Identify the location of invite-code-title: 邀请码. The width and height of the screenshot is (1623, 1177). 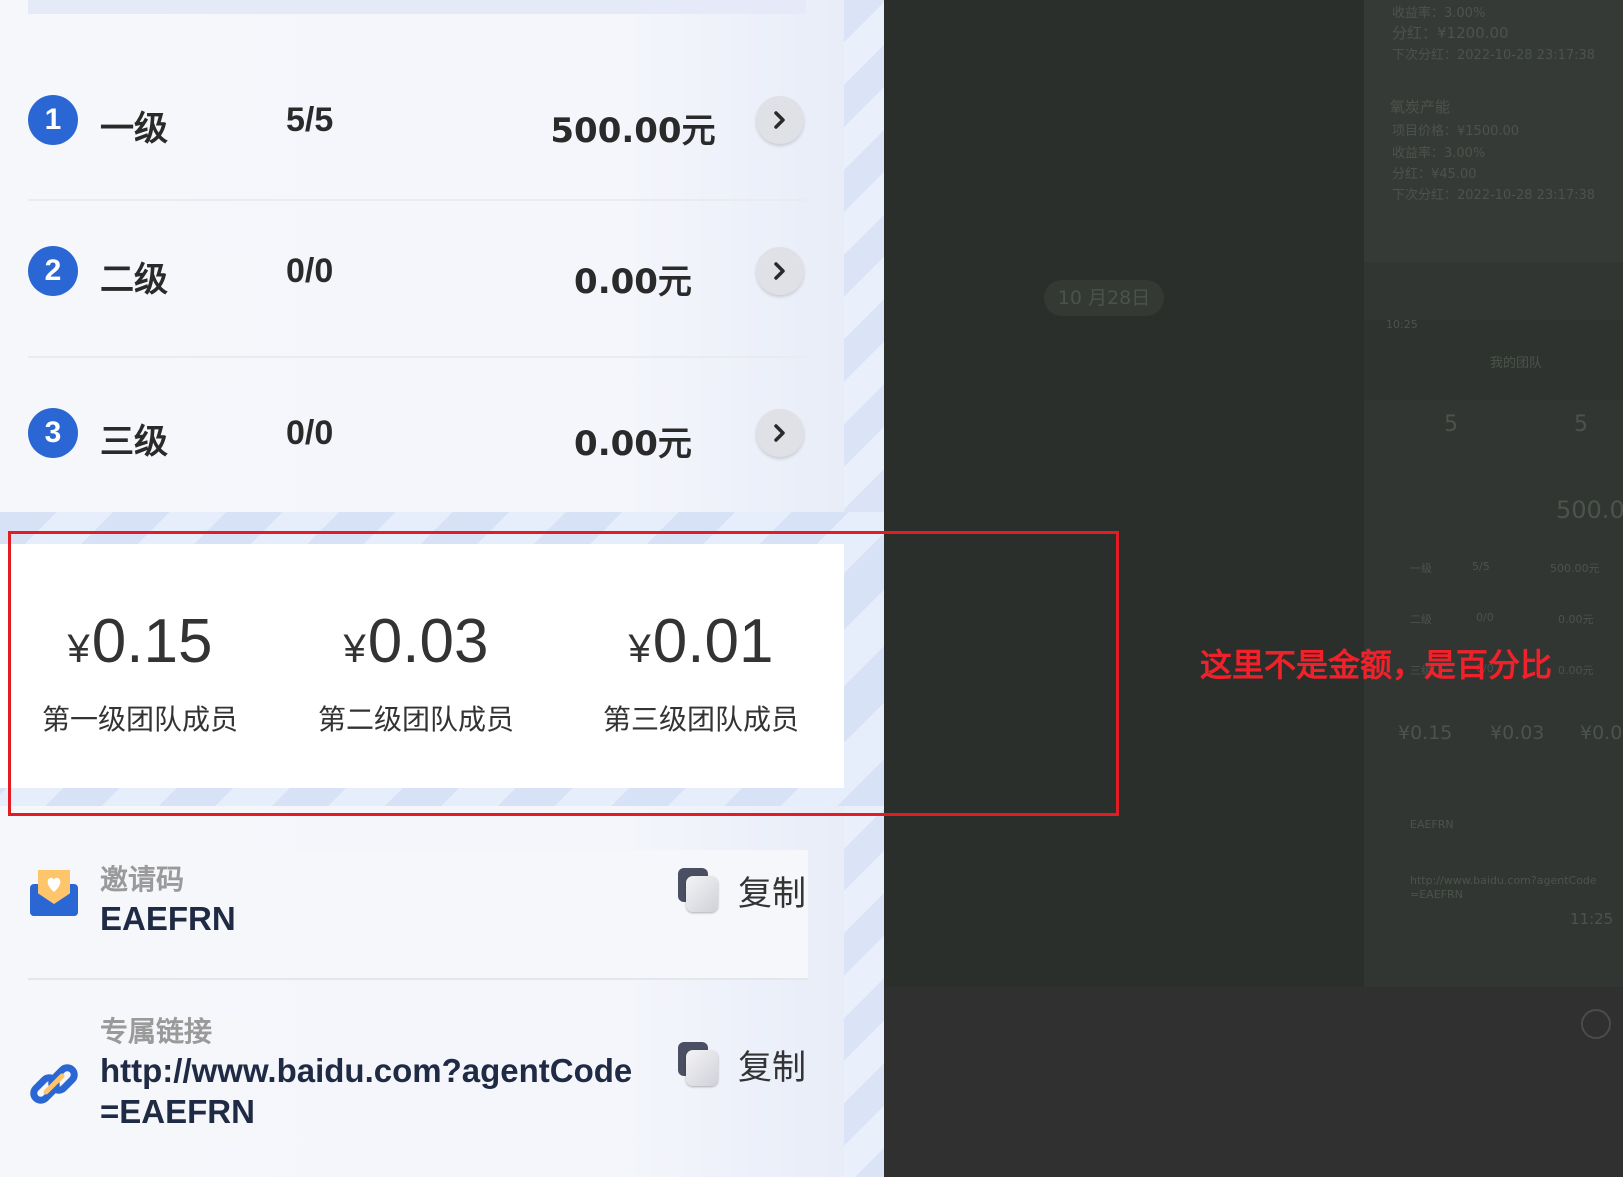
(142, 879).